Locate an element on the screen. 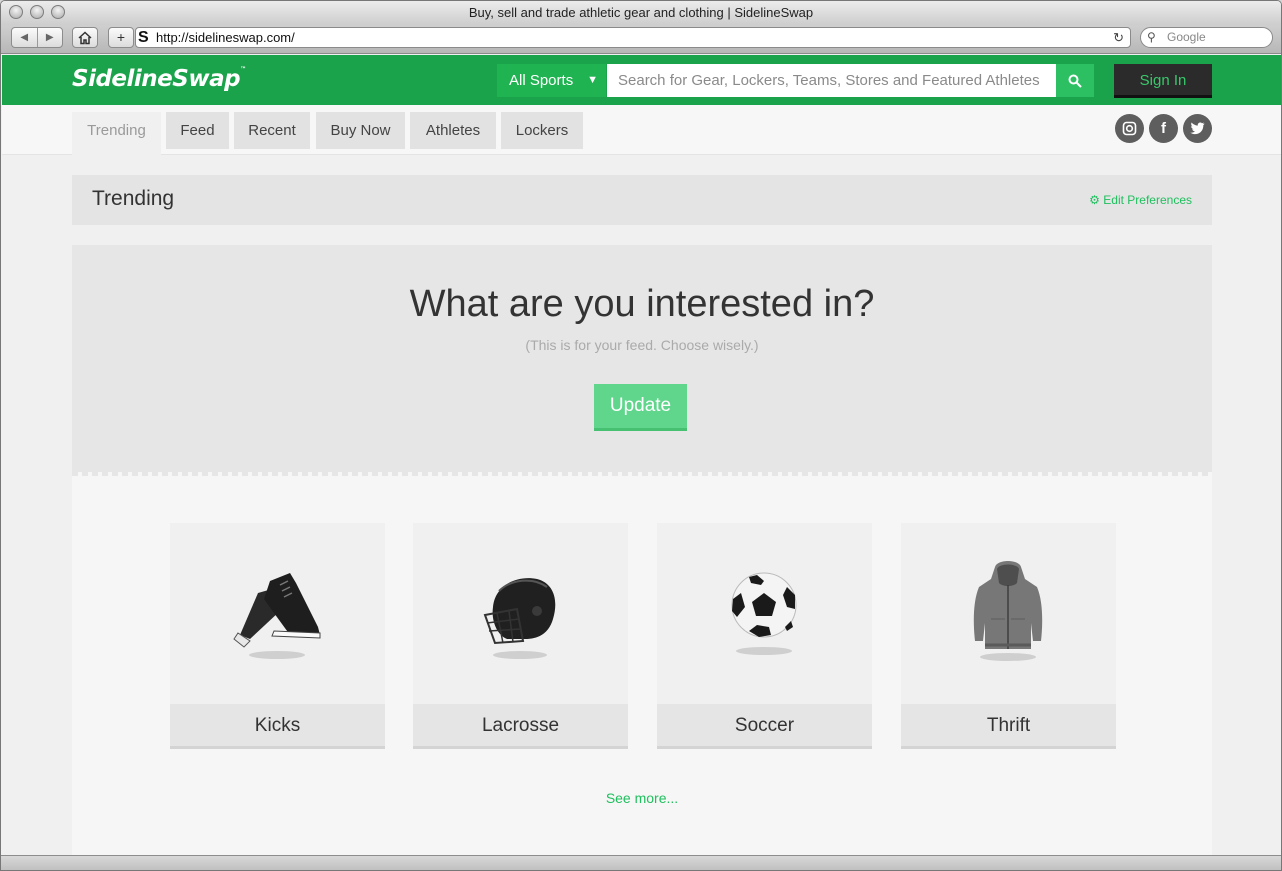 This screenshot has width=1282, height=871. site-favicon-icon: S is located at coordinates (143, 37).